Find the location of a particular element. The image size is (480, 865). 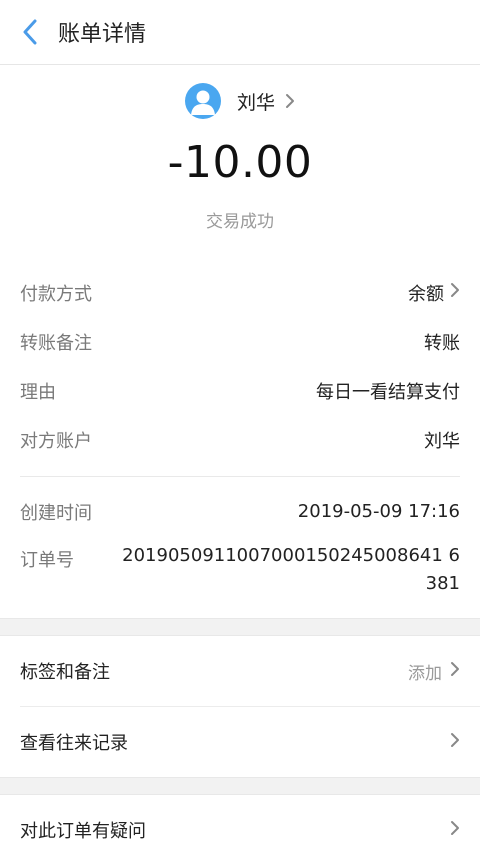

page-title: 账单详情 is located at coordinates (102, 34).